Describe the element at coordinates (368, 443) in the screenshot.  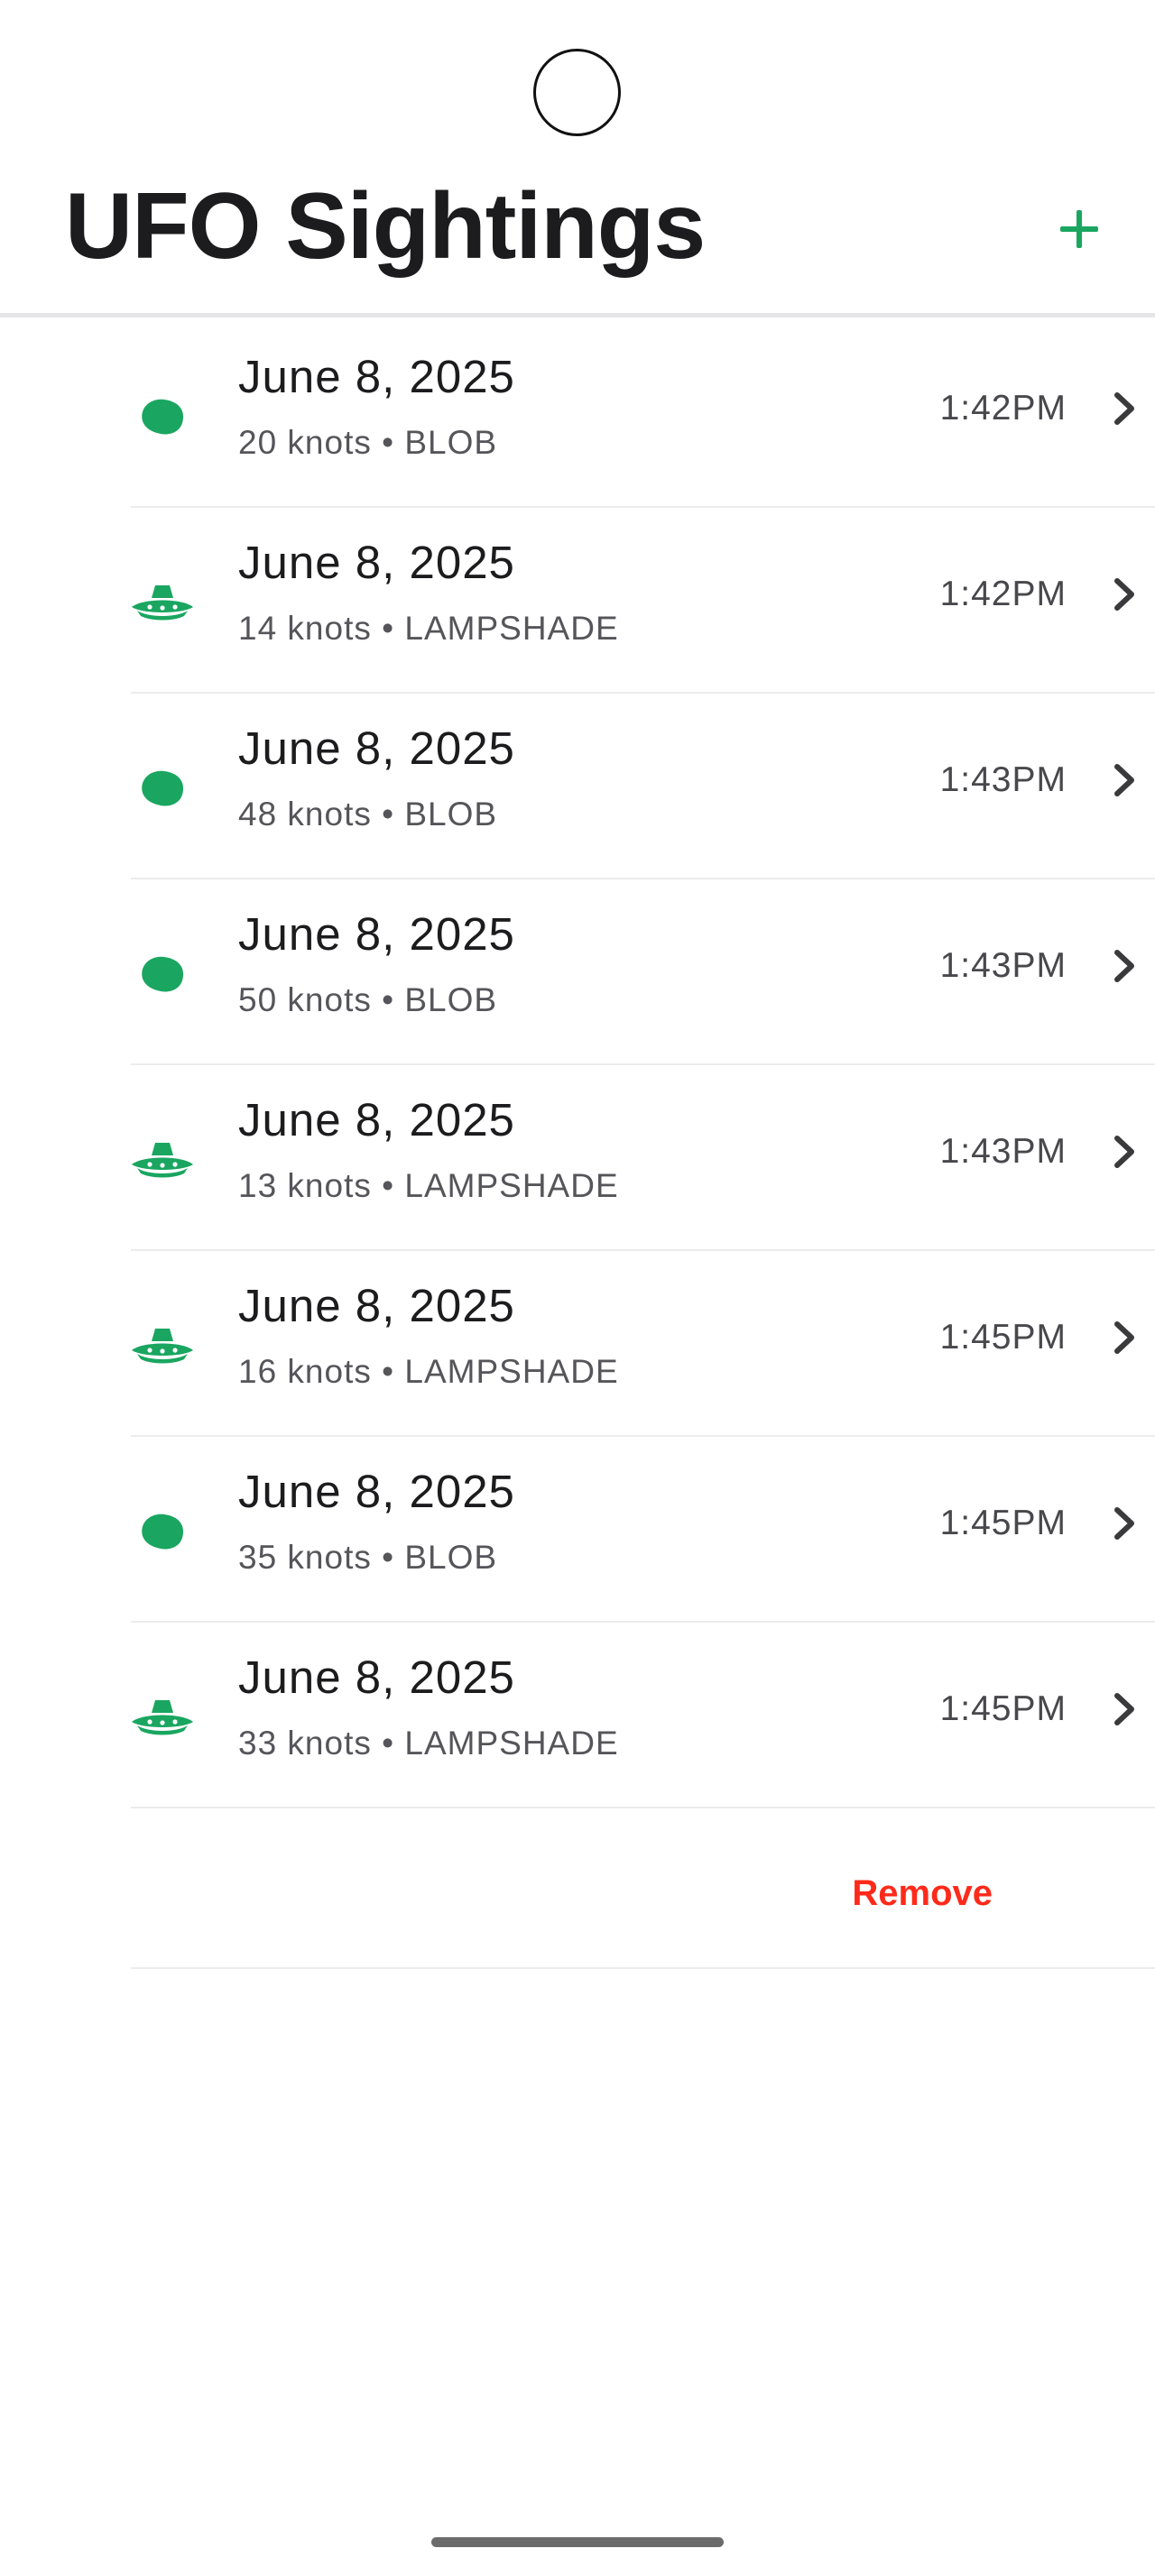
I see `sighting-detail: 20 knots • BLOB` at that location.